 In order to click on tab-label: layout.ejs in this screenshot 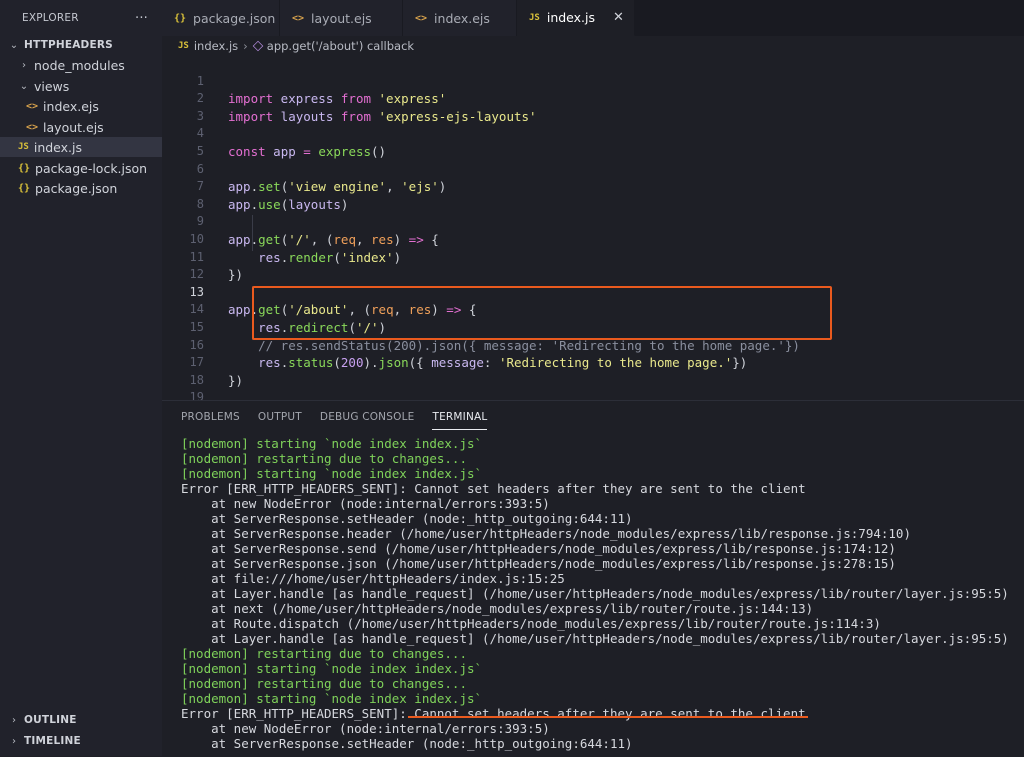, I will do `click(341, 18)`.